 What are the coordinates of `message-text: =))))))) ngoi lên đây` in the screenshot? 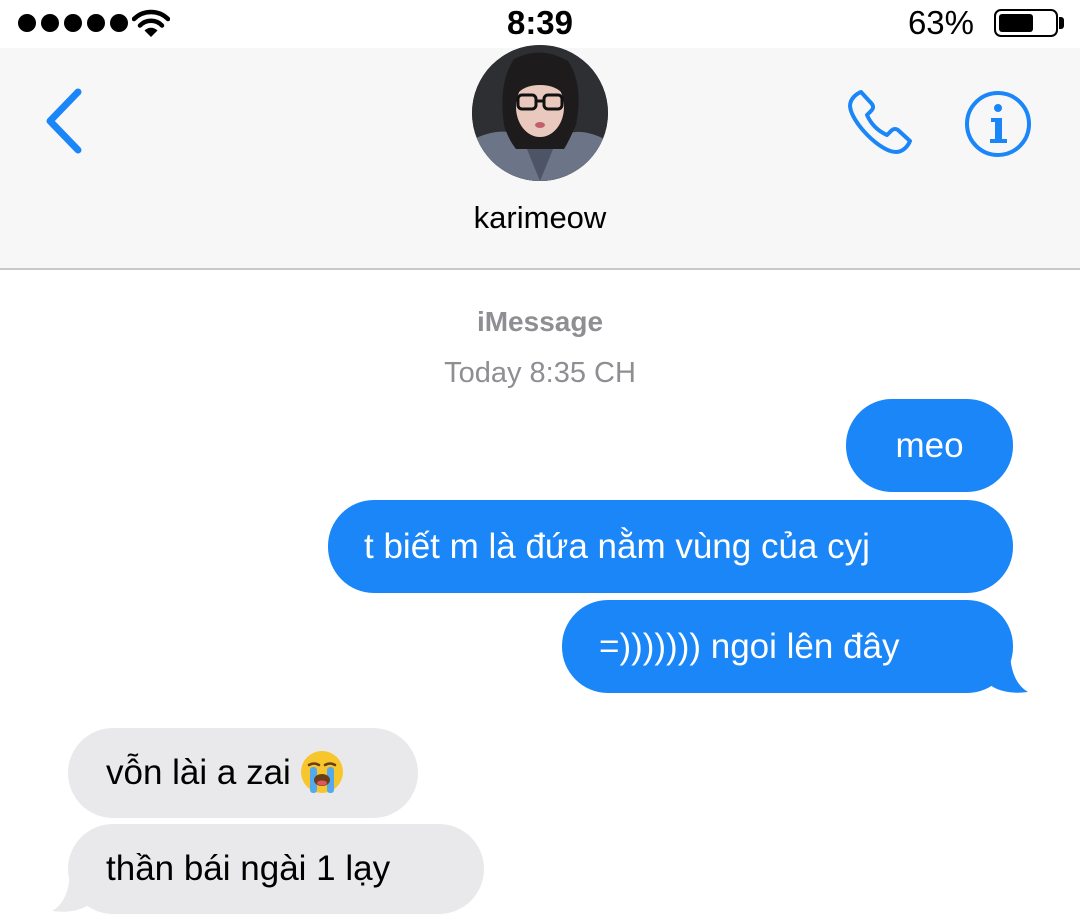 It's located at (749, 646).